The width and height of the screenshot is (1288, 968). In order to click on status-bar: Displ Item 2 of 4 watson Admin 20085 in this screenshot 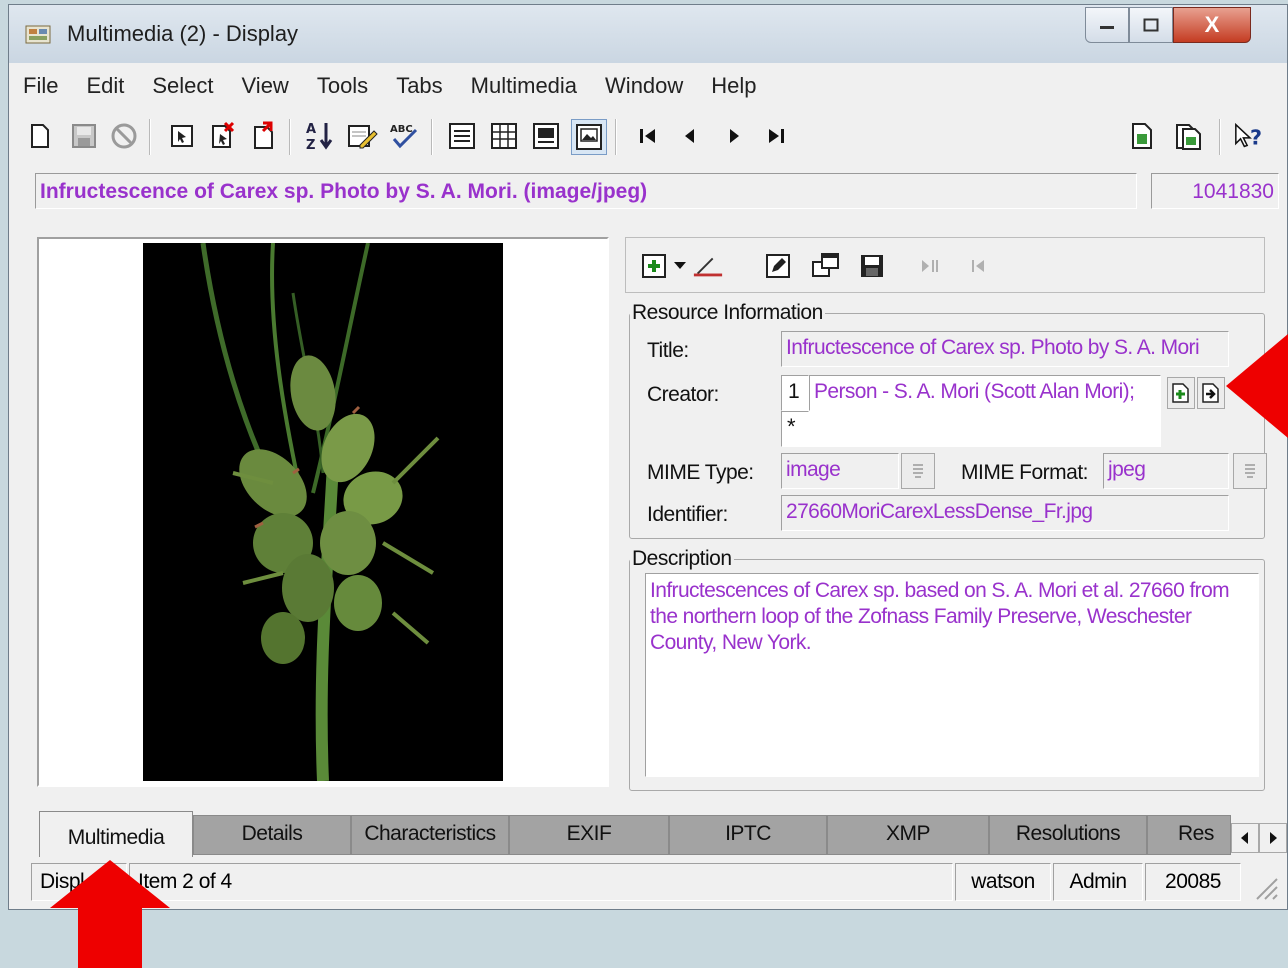, I will do `click(648, 882)`.